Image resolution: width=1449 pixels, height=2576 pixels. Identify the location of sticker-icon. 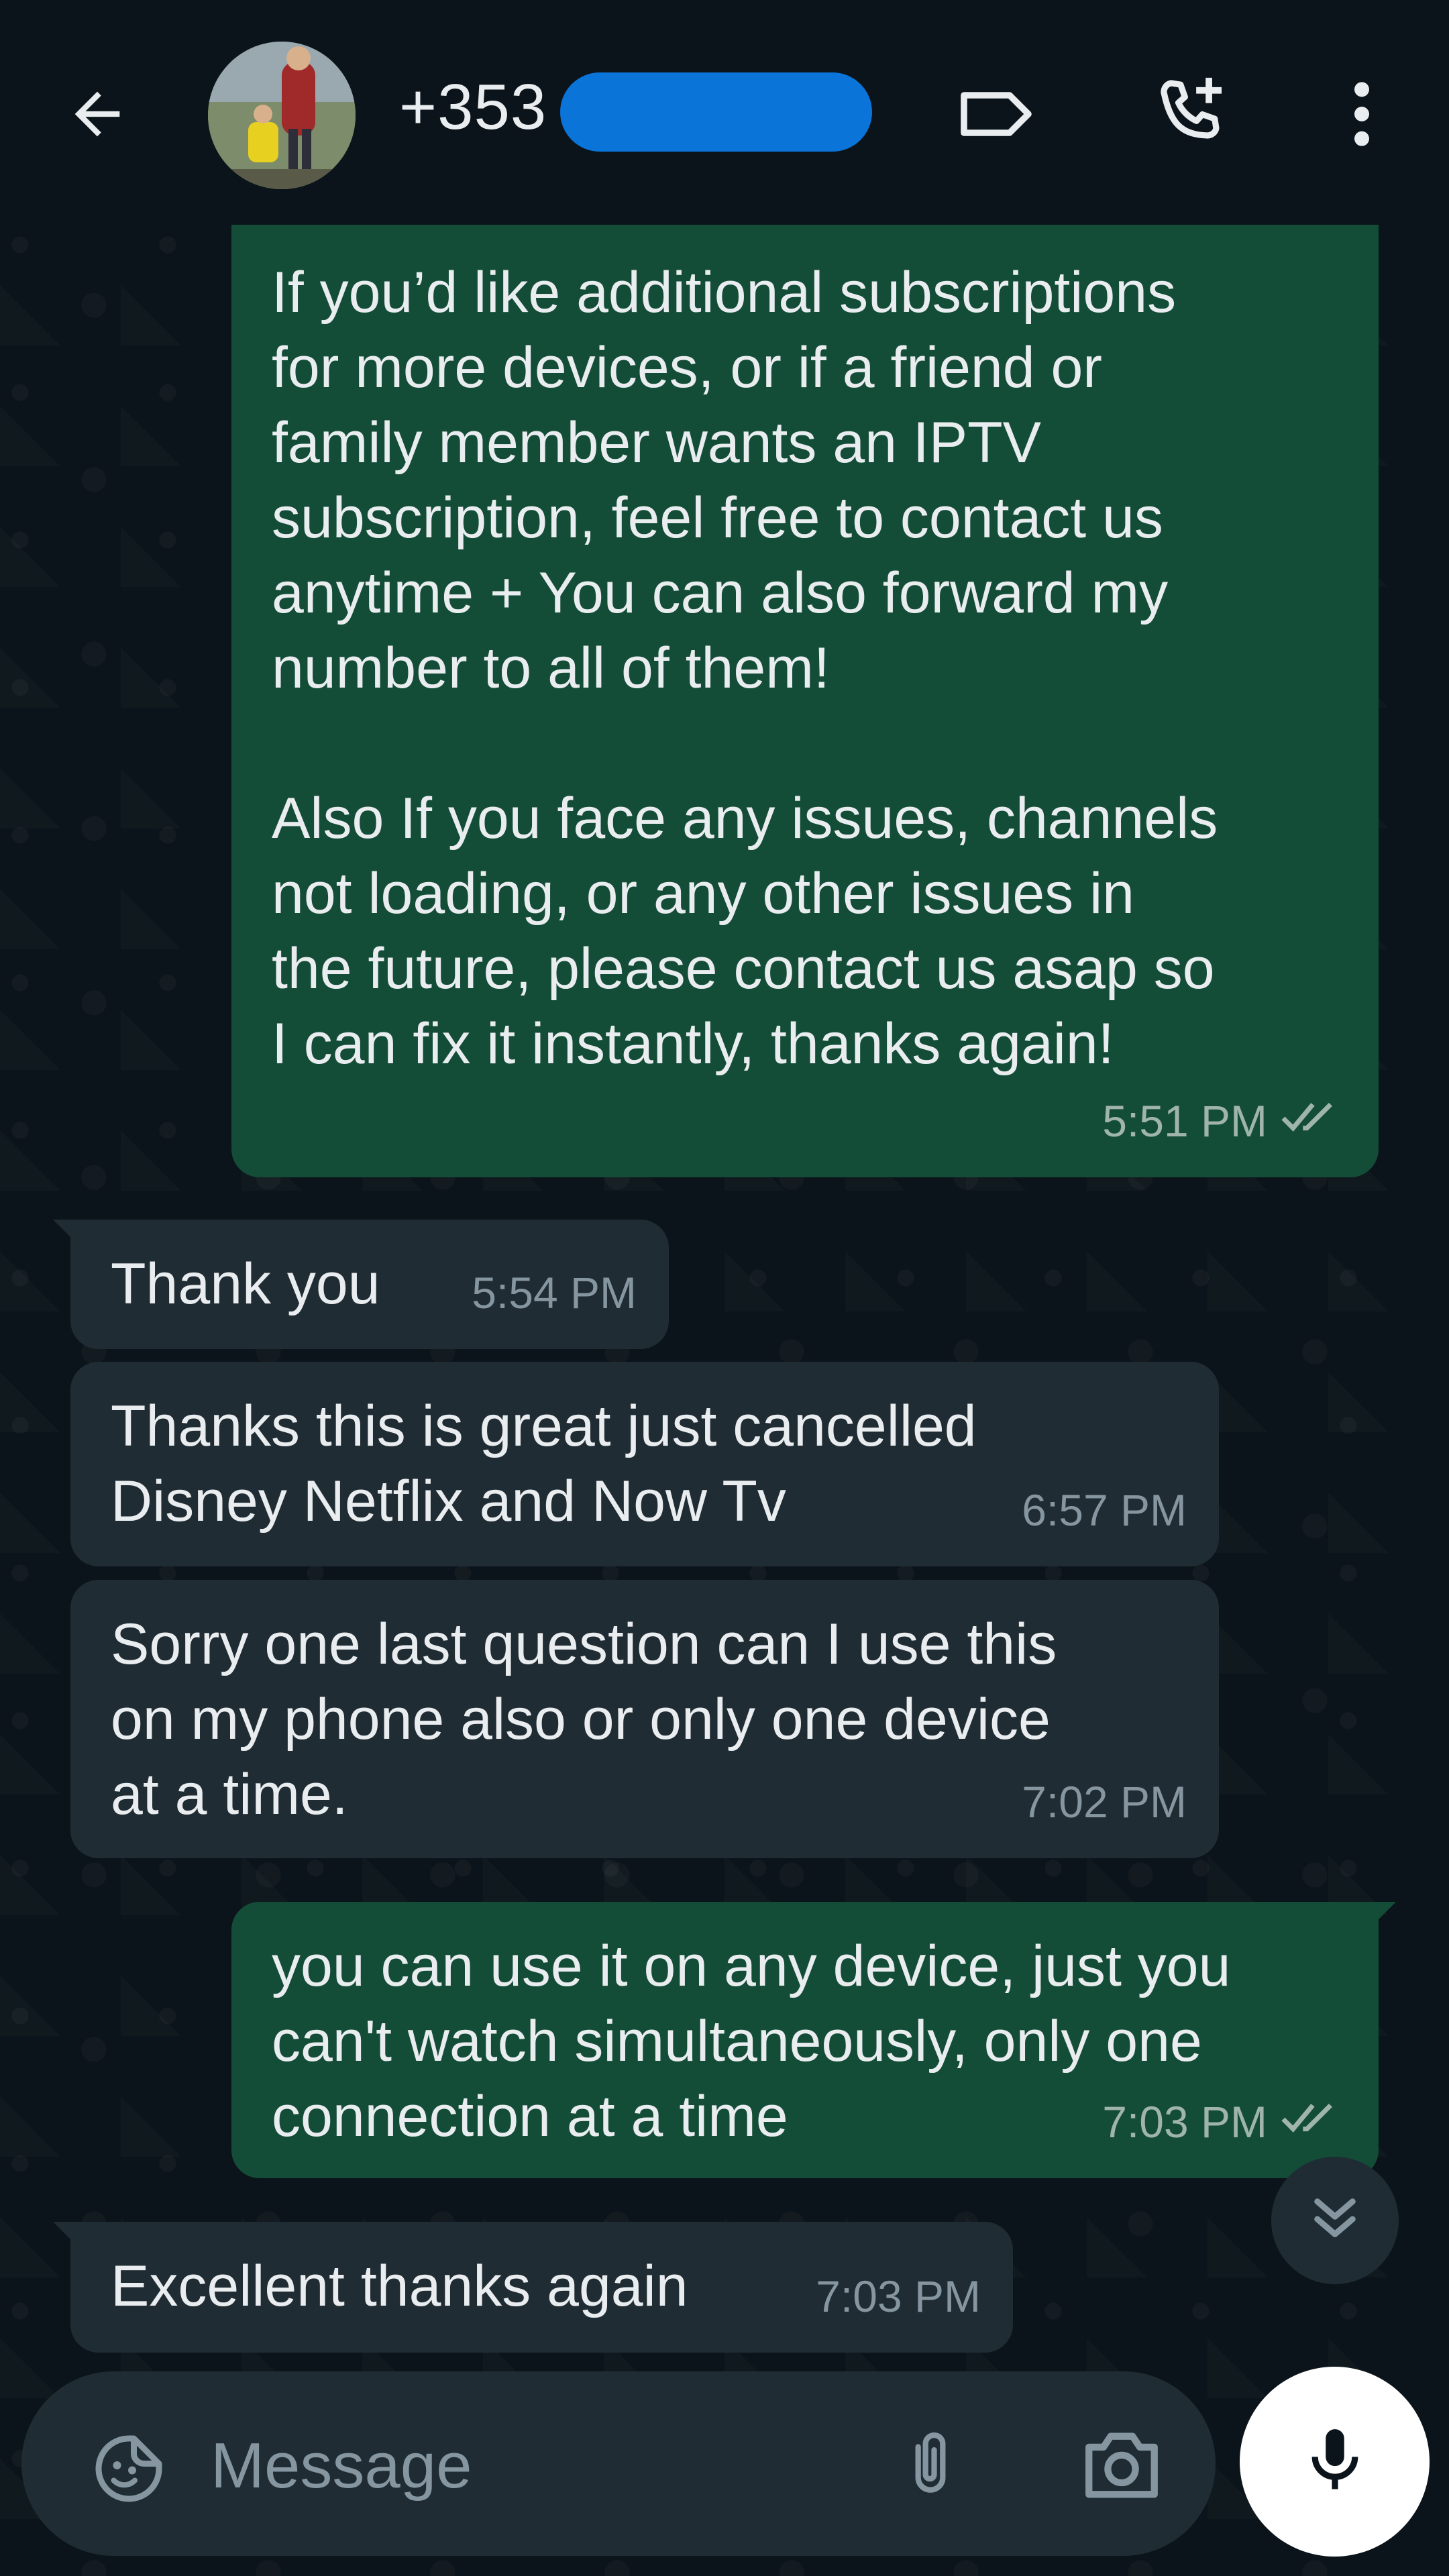
(129, 2468).